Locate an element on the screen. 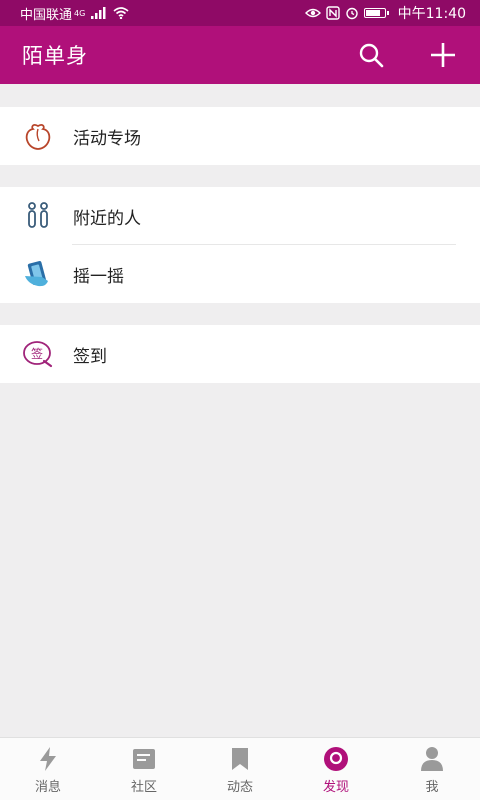 The image size is (480, 800). menu-item-nearby: 附近的人 is located at coordinates (240, 216).